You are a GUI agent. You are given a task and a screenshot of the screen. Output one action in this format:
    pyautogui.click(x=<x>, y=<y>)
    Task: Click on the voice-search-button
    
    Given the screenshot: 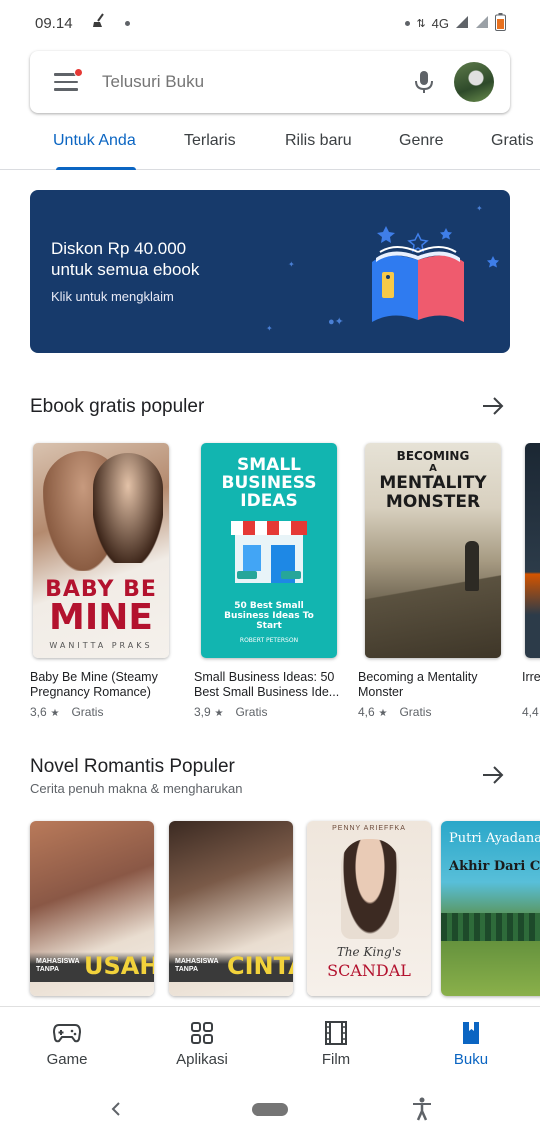 What is the action you would take?
    pyautogui.click(x=424, y=82)
    